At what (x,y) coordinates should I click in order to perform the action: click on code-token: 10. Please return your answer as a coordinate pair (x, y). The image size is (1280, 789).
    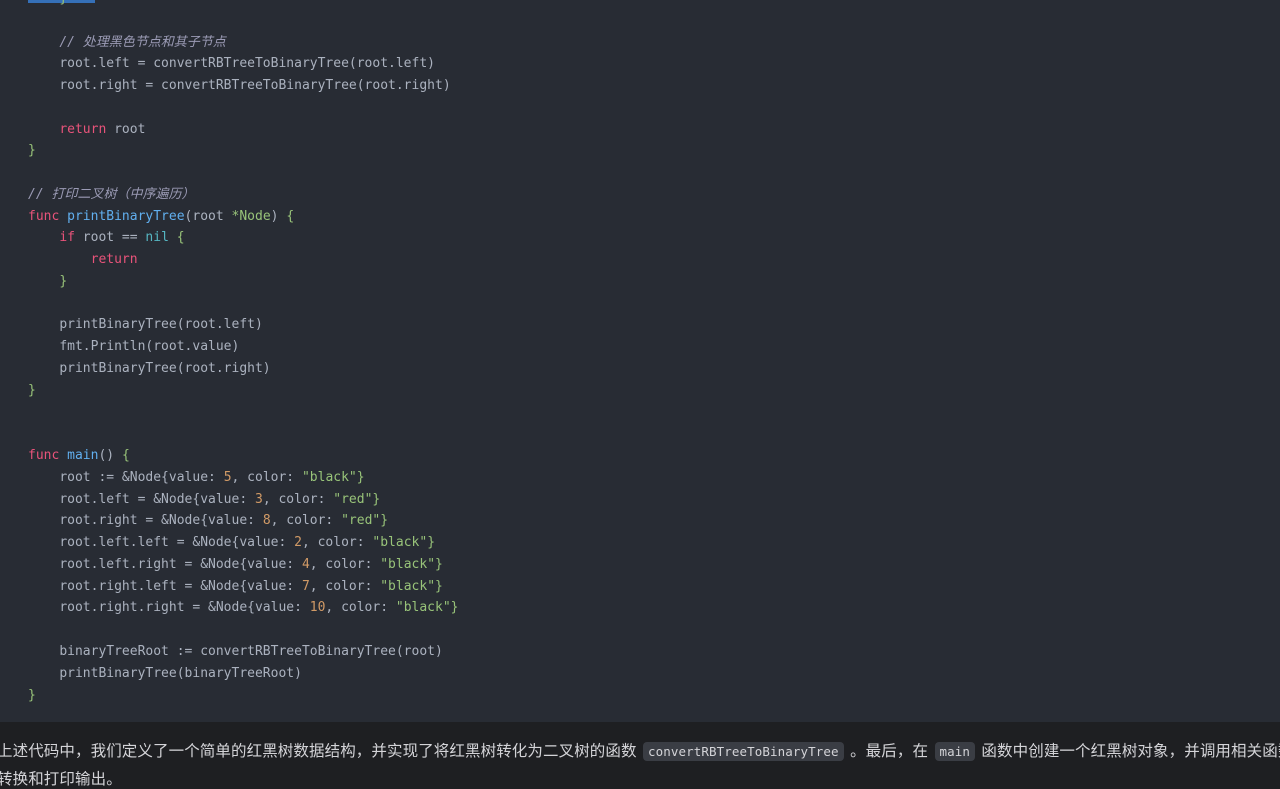
    Looking at the image, I should click on (317, 608).